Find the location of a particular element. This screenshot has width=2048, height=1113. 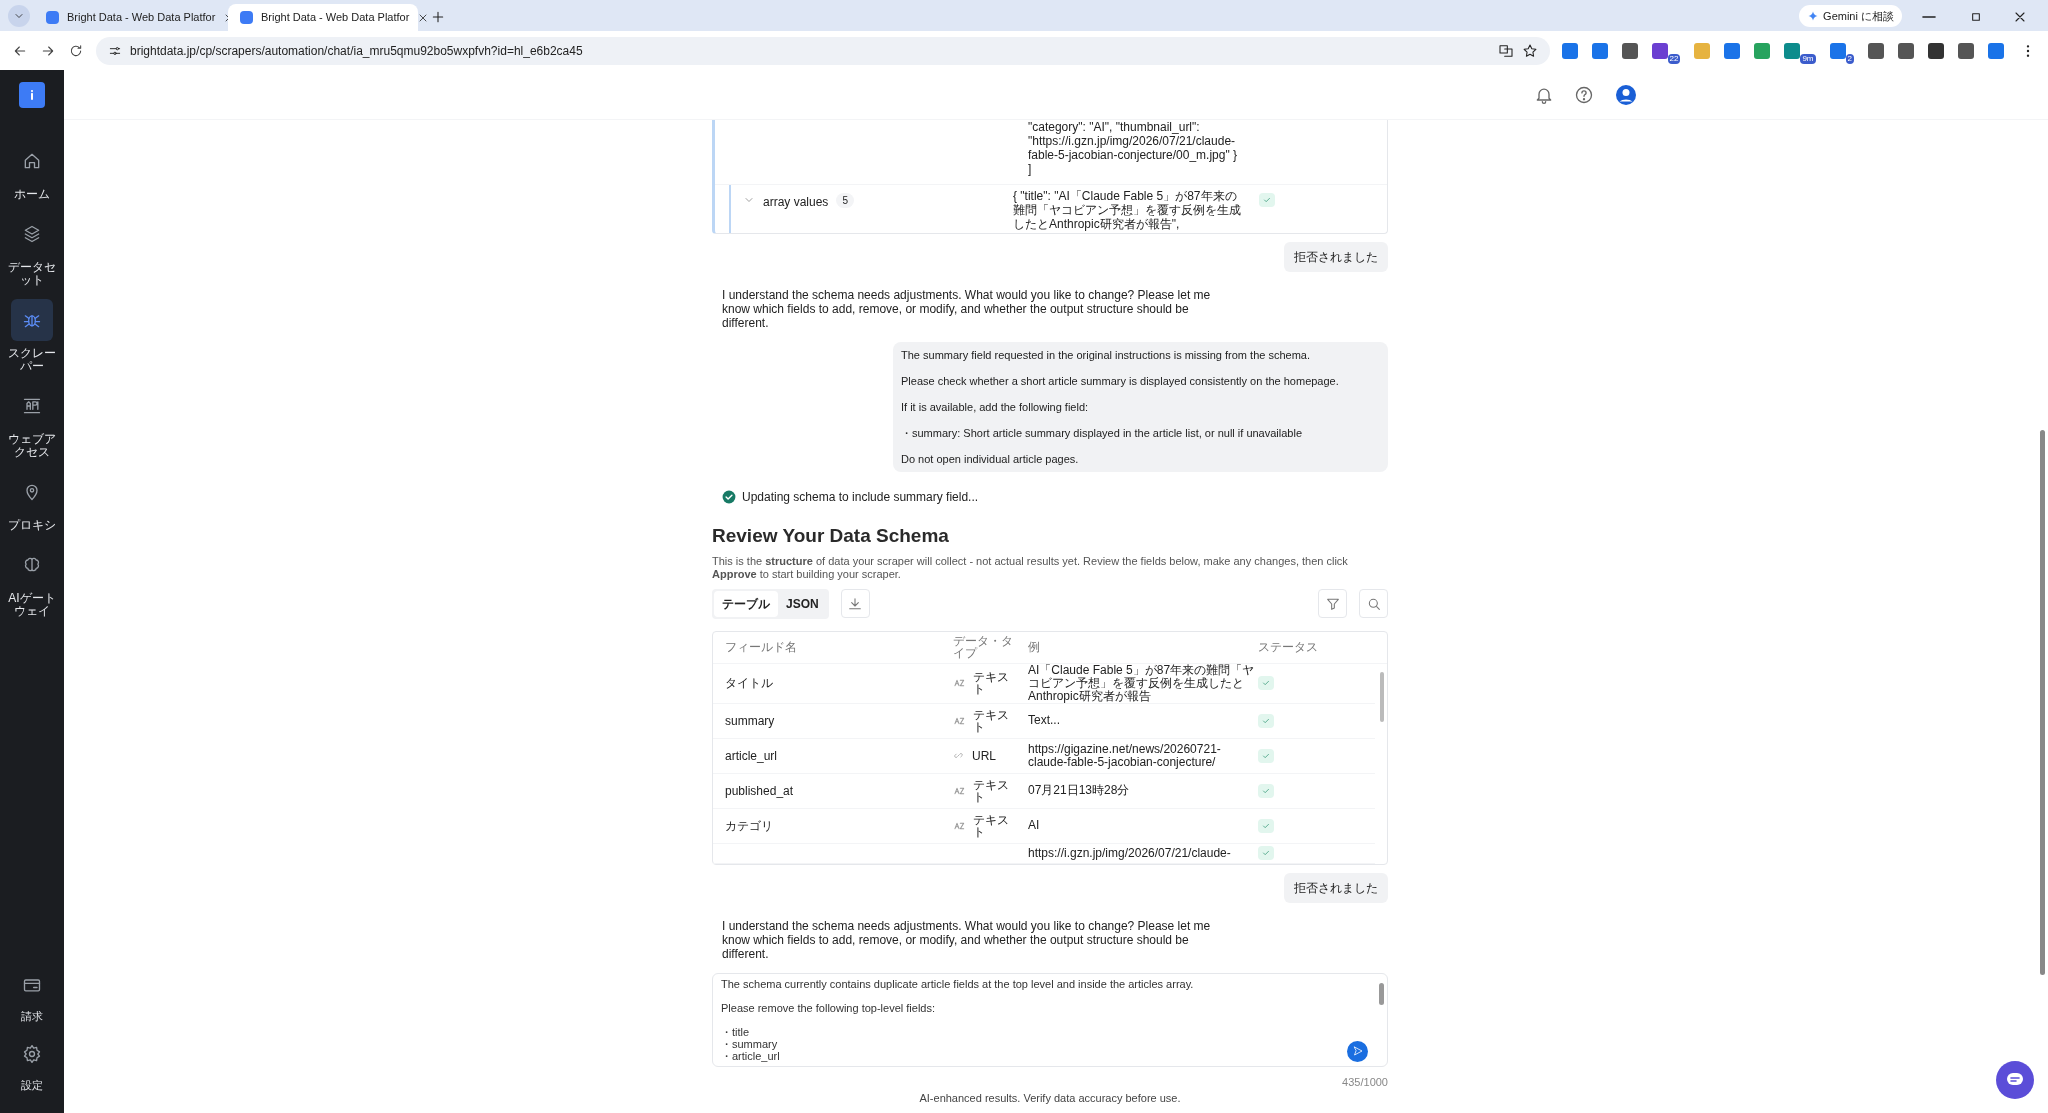

logo-icon is located at coordinates (32, 95).